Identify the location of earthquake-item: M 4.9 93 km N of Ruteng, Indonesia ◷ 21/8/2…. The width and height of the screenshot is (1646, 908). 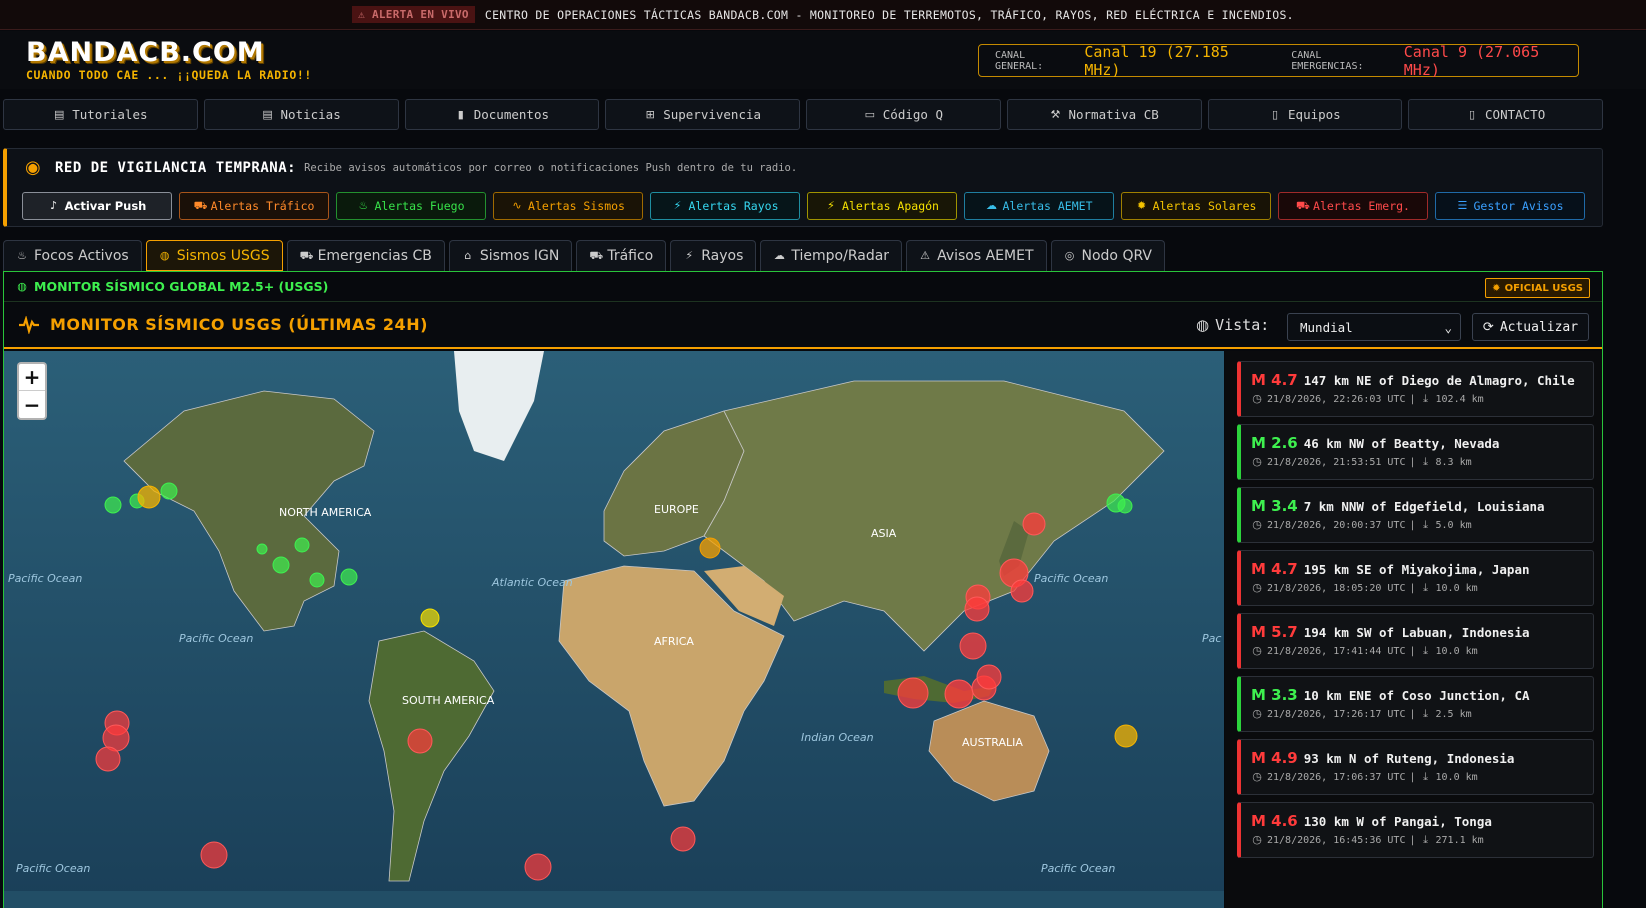
(1415, 767).